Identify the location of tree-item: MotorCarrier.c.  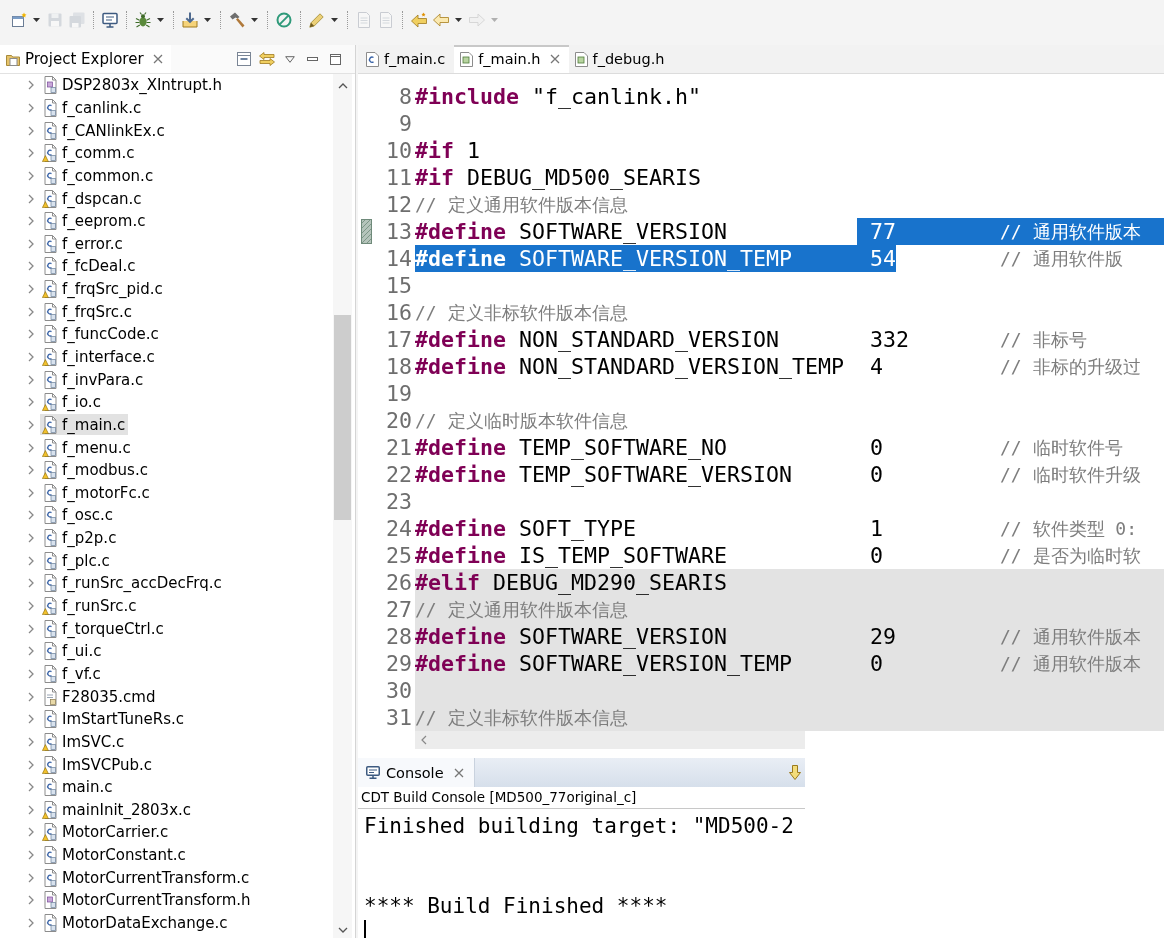
(106, 832).